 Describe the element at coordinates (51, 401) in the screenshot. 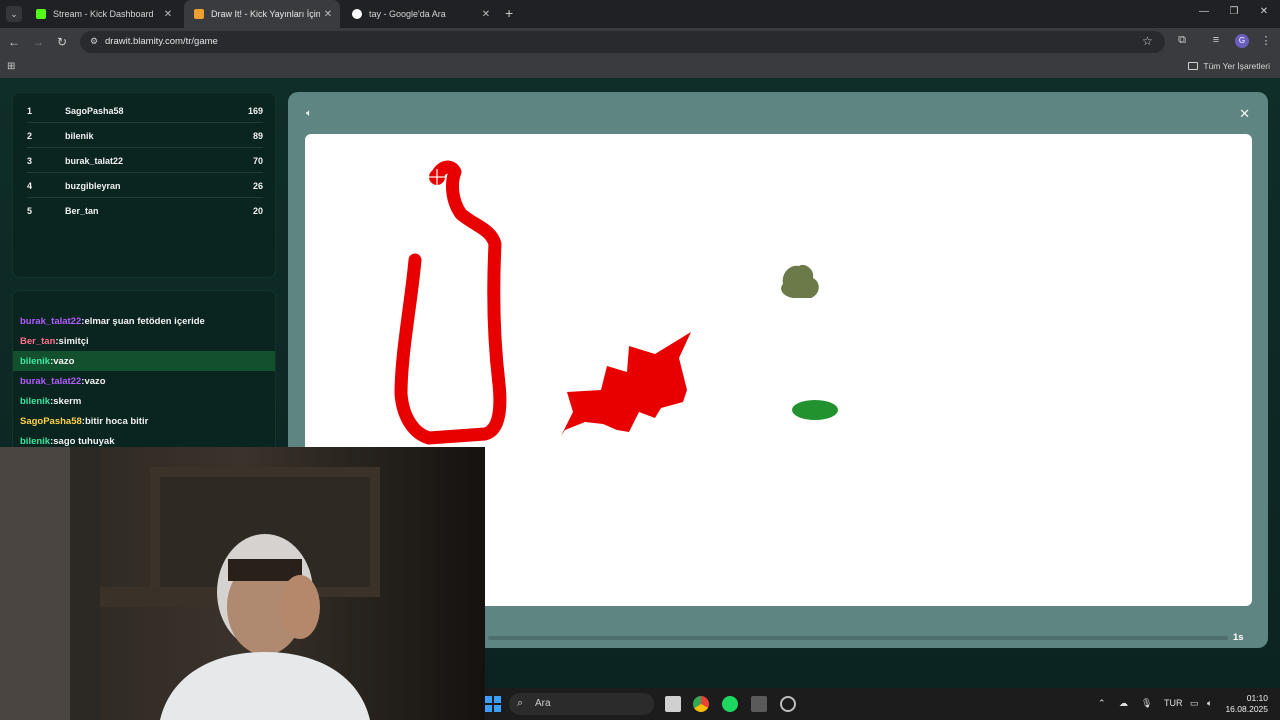

I see `chat-message: bilenik:skerm` at that location.